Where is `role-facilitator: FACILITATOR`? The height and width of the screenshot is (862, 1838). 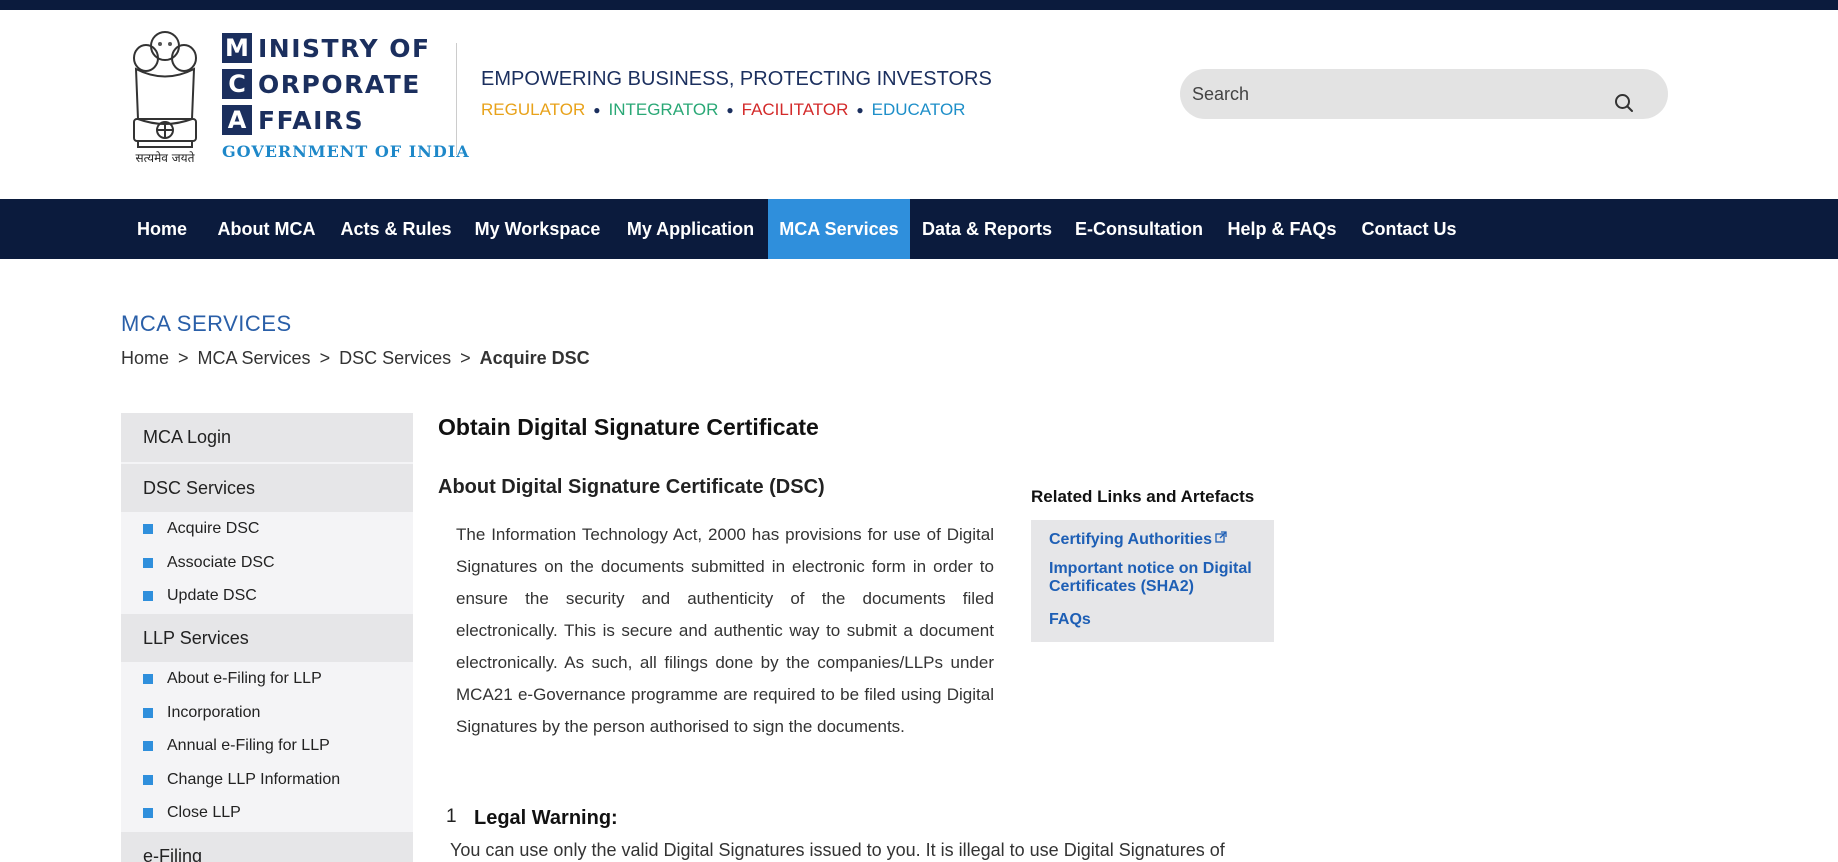 role-facilitator: FACILITATOR is located at coordinates (795, 109).